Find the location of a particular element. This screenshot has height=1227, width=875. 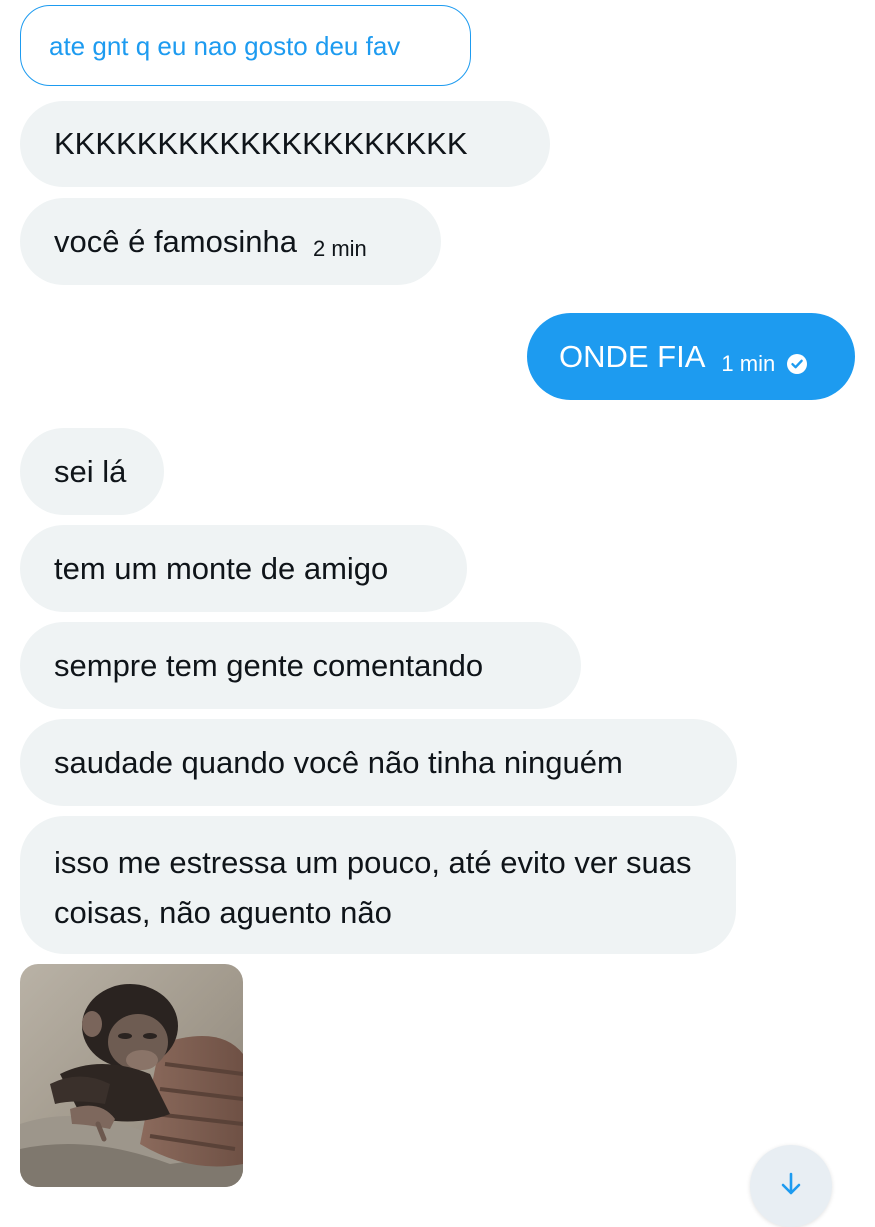

scroll-to-bottom-button is located at coordinates (791, 1186).